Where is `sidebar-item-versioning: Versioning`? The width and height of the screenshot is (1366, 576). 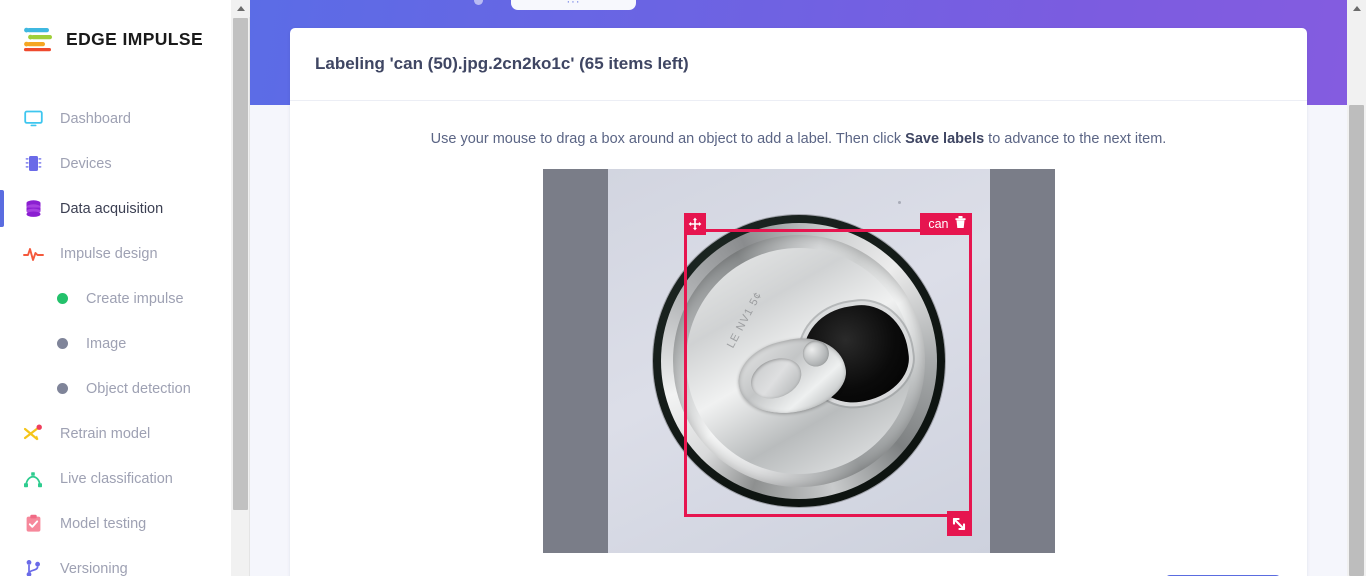
sidebar-item-versioning: Versioning is located at coordinates (115, 561).